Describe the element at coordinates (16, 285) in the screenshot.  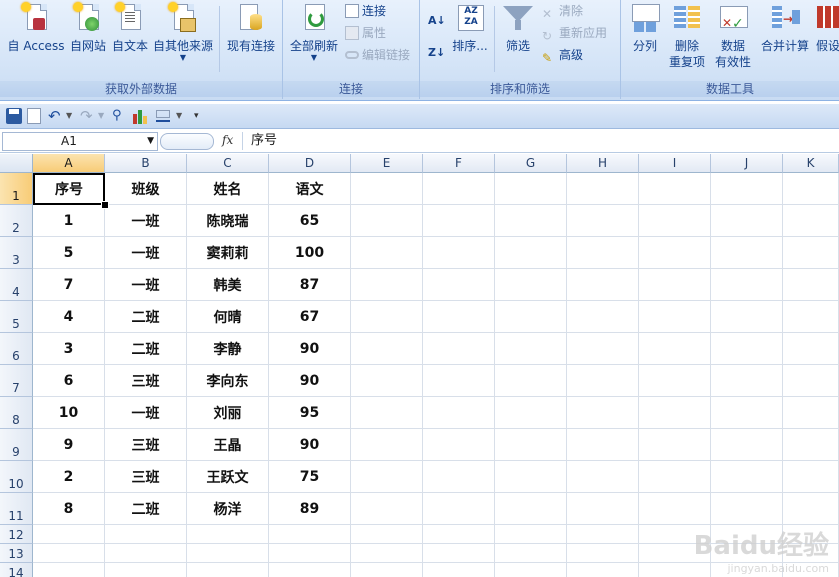
I see `row-header-4: 4` at that location.